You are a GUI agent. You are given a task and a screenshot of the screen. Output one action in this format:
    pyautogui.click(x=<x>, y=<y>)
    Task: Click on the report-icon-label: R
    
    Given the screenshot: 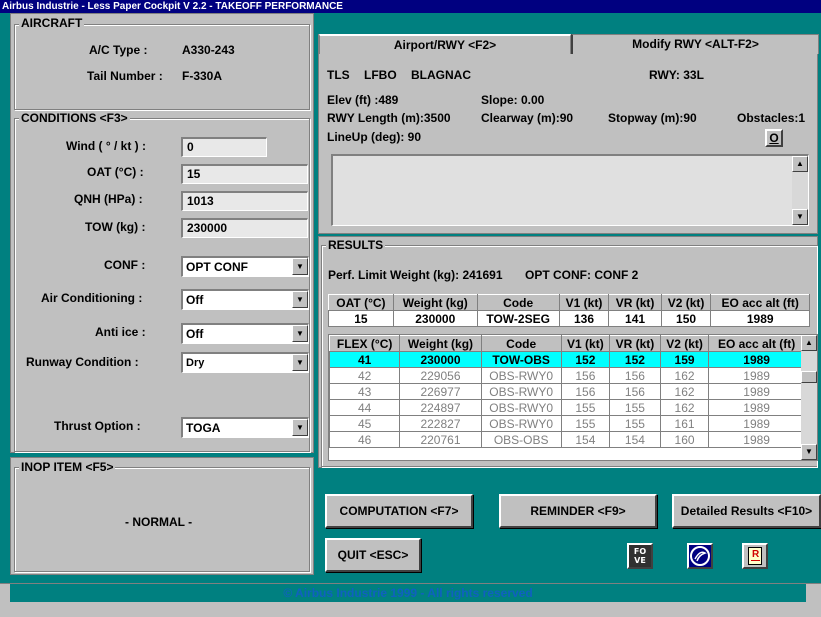 What is the action you would take?
    pyautogui.click(x=756, y=554)
    